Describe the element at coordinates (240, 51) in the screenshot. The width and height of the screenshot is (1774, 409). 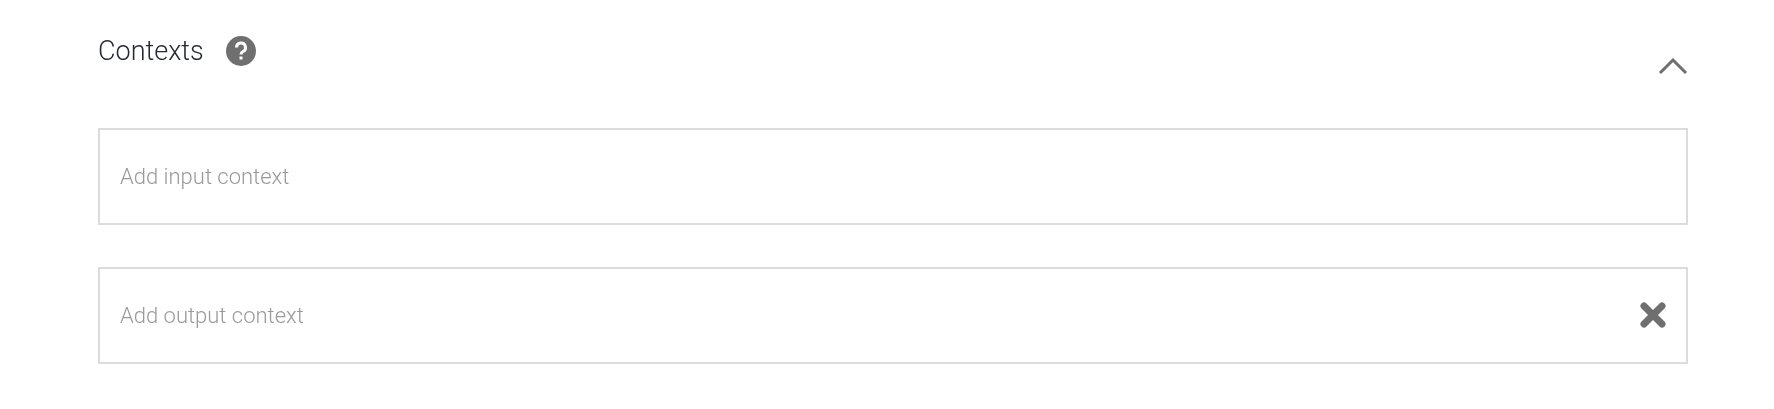
I see `help-icon` at that location.